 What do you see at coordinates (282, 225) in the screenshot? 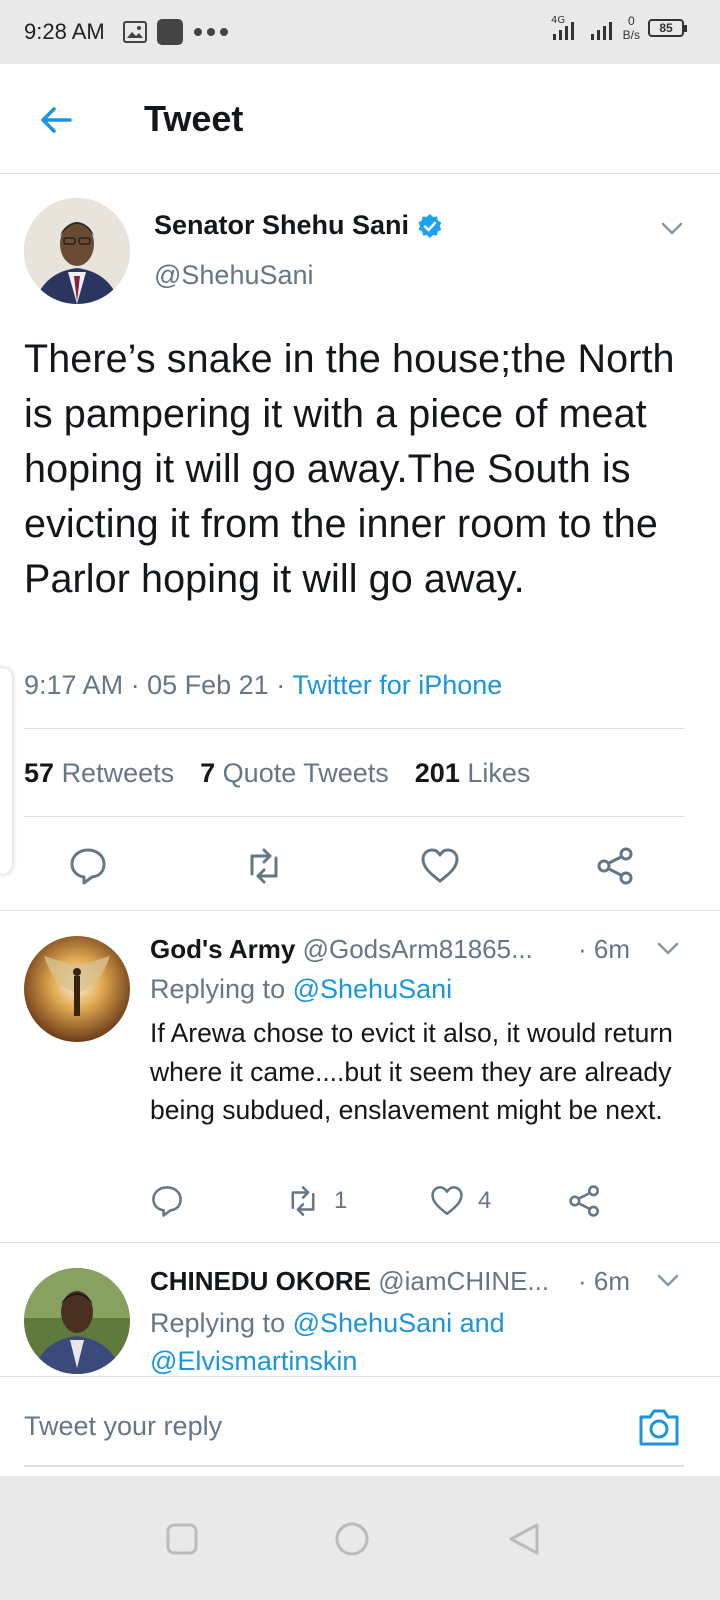
I see `author-name-text: Senator Shehu Sani` at bounding box center [282, 225].